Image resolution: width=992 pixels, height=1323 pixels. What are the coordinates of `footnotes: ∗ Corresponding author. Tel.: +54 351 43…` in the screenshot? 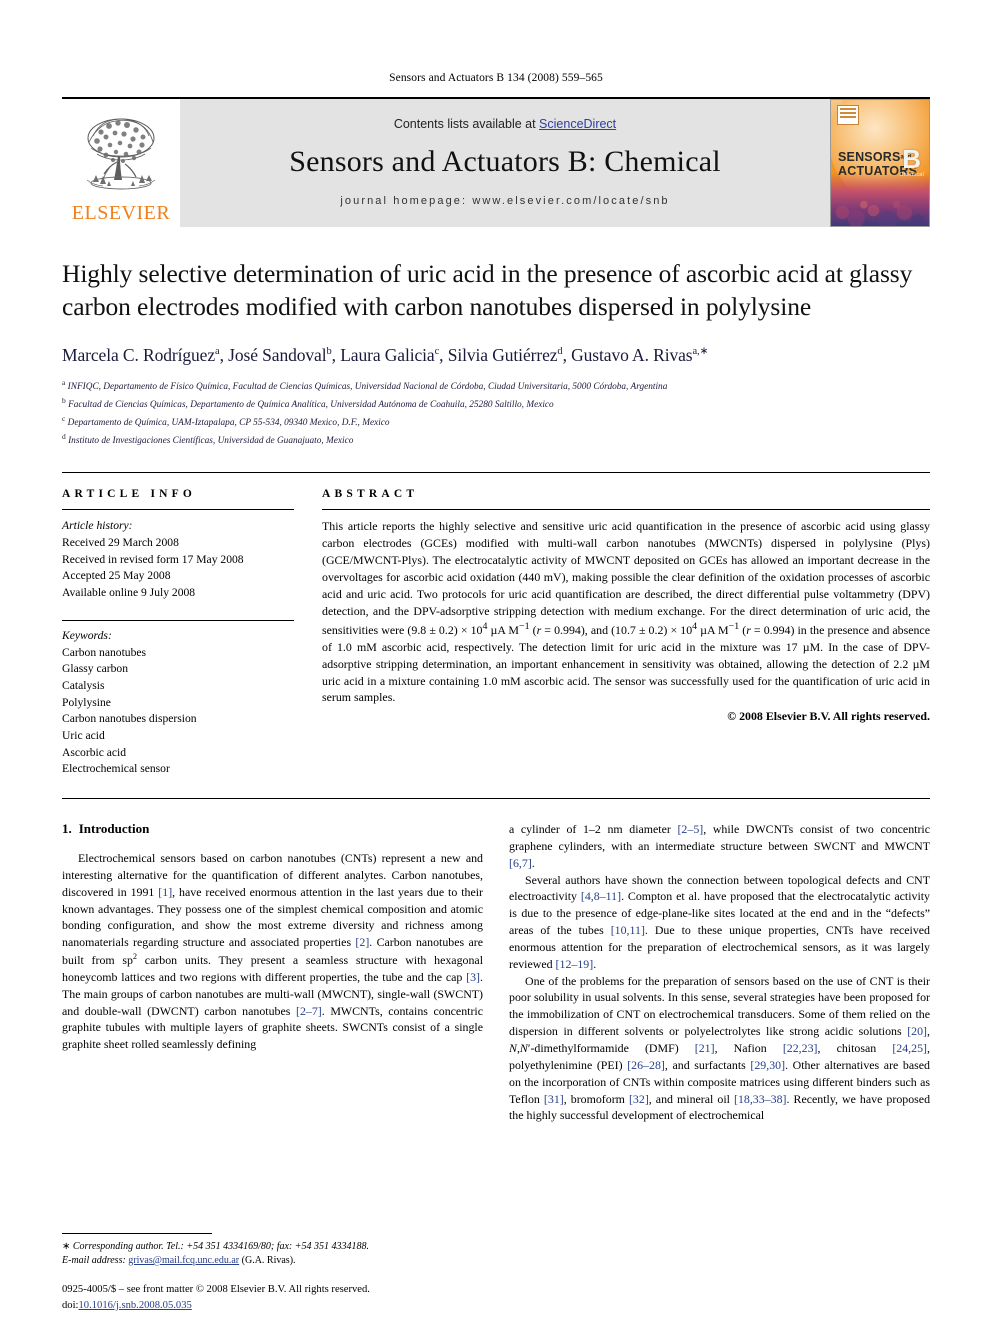 It's located at (274, 1250).